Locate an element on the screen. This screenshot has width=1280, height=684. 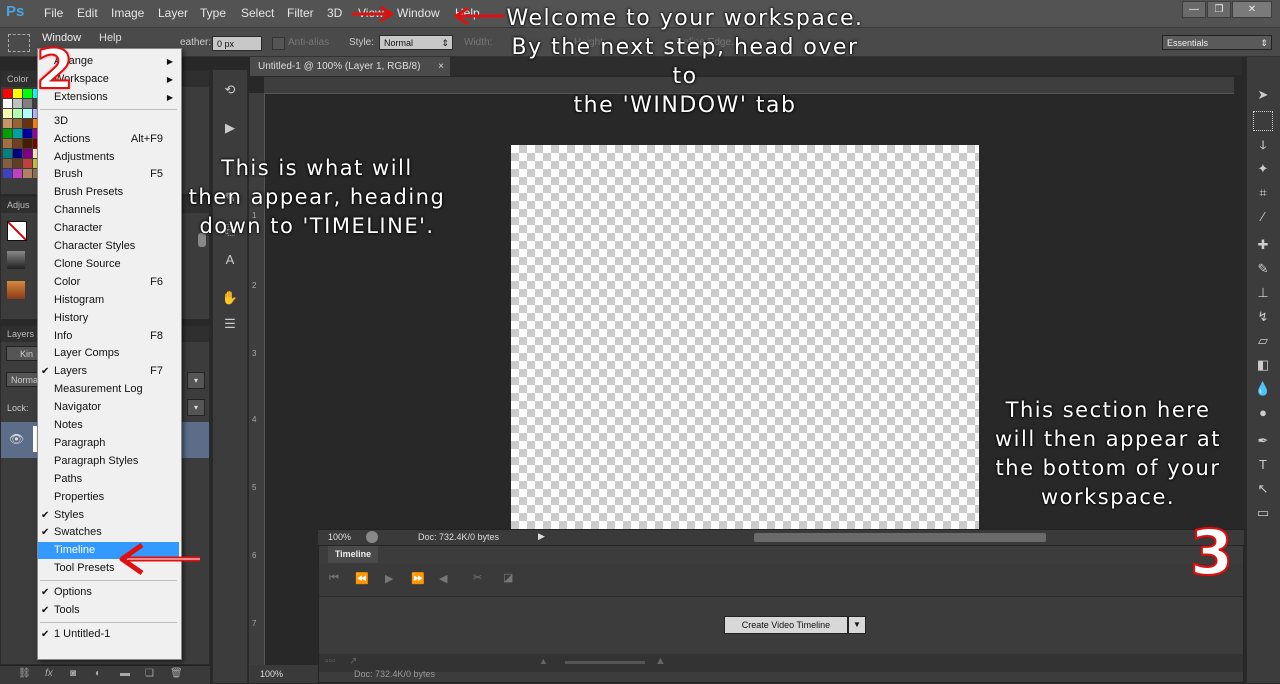
arrow-to-window-menu-icon is located at coordinates (428, 15).